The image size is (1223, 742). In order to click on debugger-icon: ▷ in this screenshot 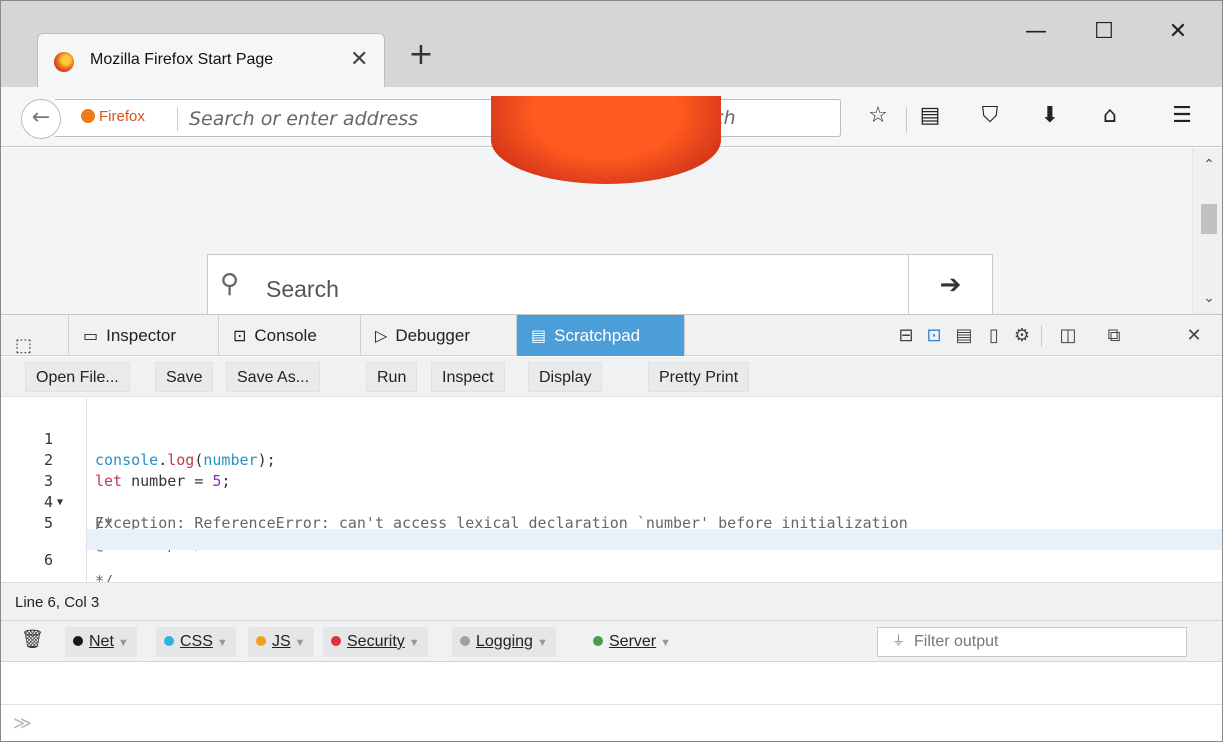, I will do `click(381, 335)`.